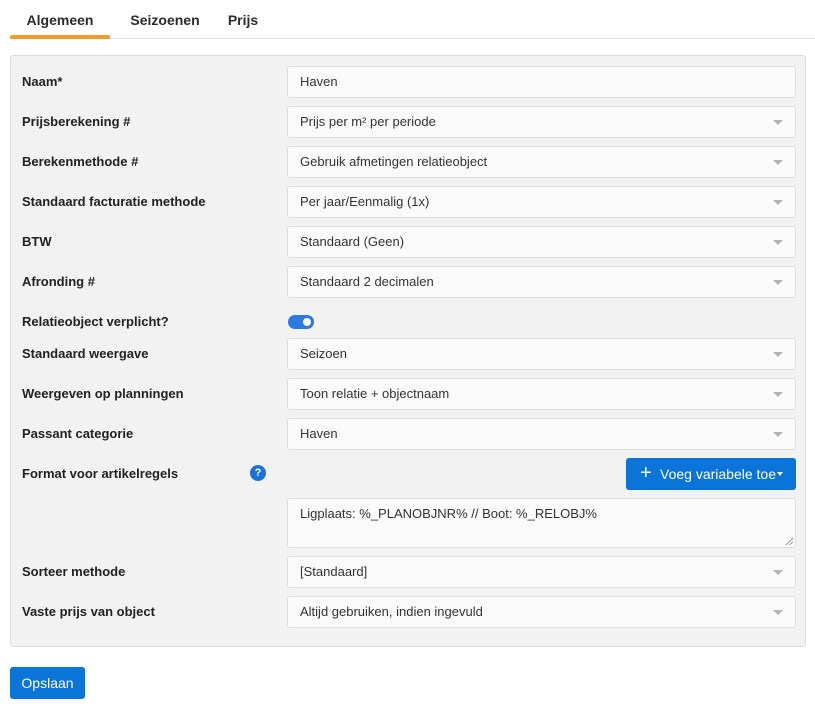 This screenshot has height=708, width=815. Describe the element at coordinates (78, 433) in the screenshot. I see `passant-label: Passant categorie` at that location.